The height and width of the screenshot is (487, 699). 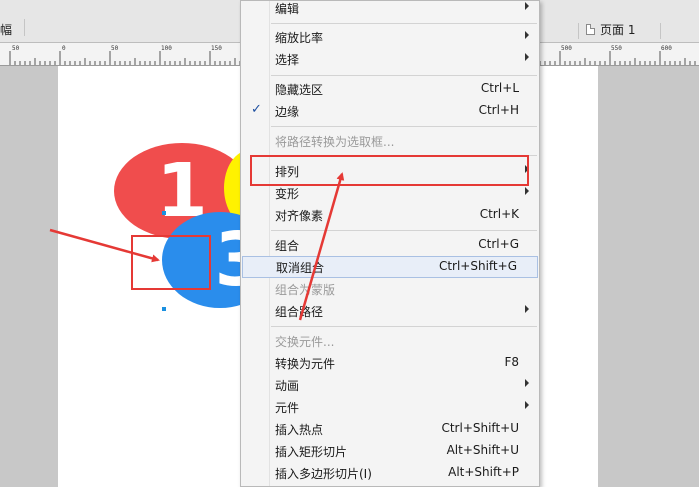 What do you see at coordinates (104, 245) in the screenshot?
I see `annotation-arrow-left` at bounding box center [104, 245].